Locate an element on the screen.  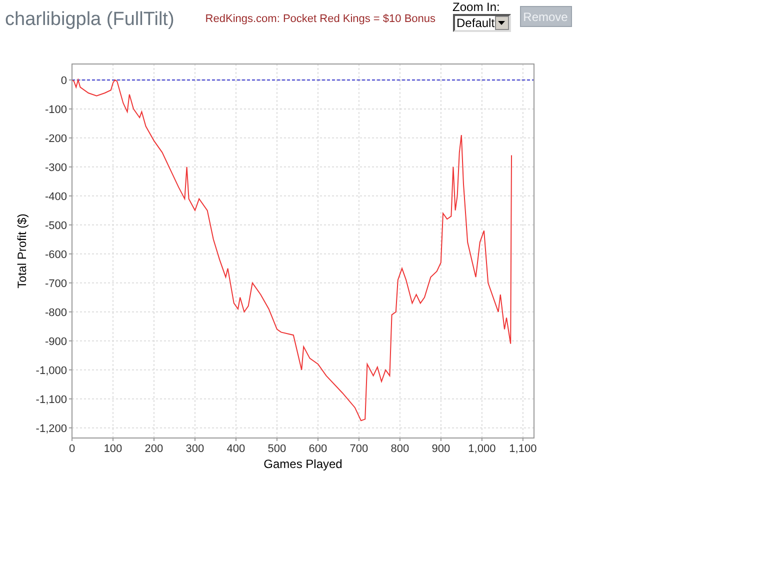
y-tick-label: 0 is located at coordinates (63, 80).